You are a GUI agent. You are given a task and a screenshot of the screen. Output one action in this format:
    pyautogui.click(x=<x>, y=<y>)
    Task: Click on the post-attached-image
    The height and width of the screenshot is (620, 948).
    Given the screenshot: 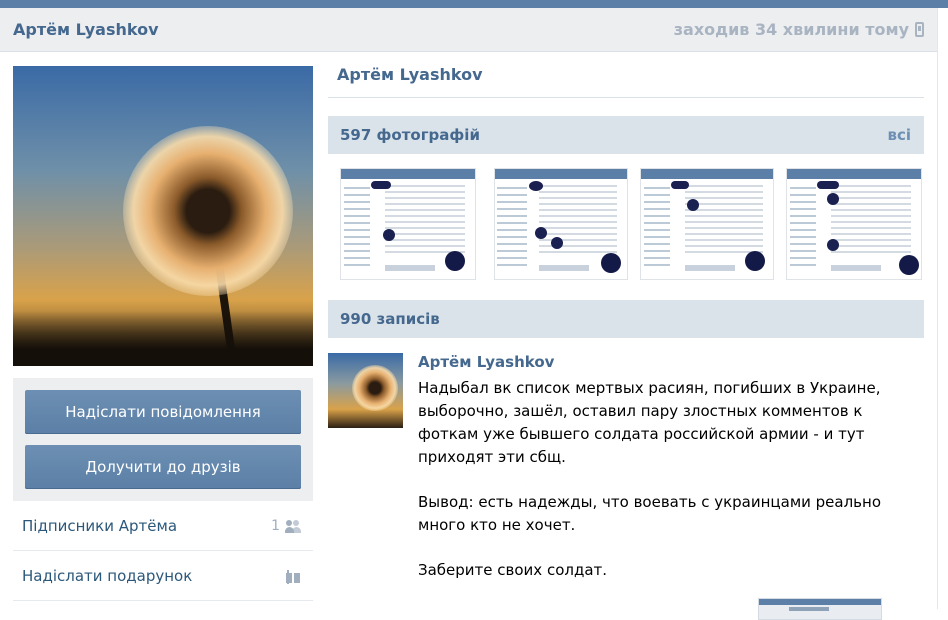 What is the action you would take?
    pyautogui.click(x=820, y=609)
    